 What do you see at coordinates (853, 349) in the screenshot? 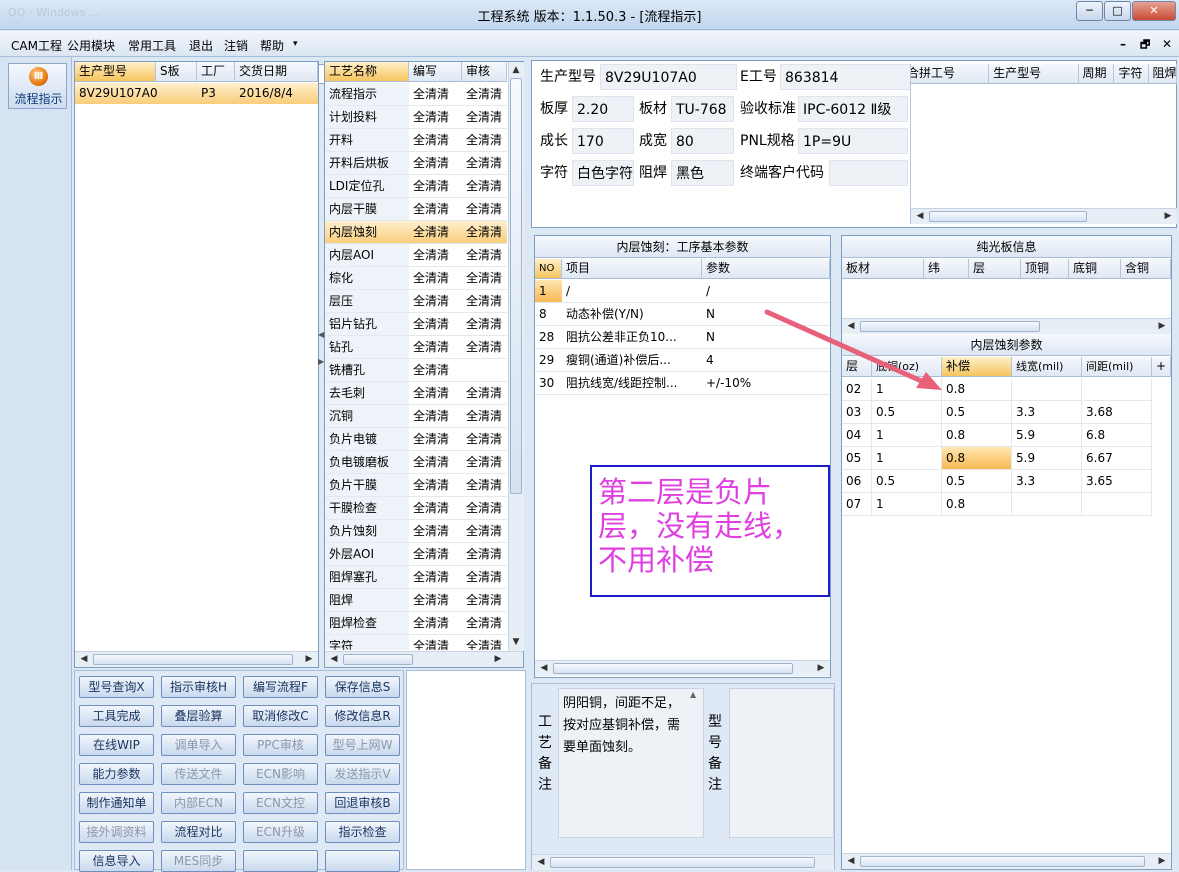
I see `annotation-arrow` at bounding box center [853, 349].